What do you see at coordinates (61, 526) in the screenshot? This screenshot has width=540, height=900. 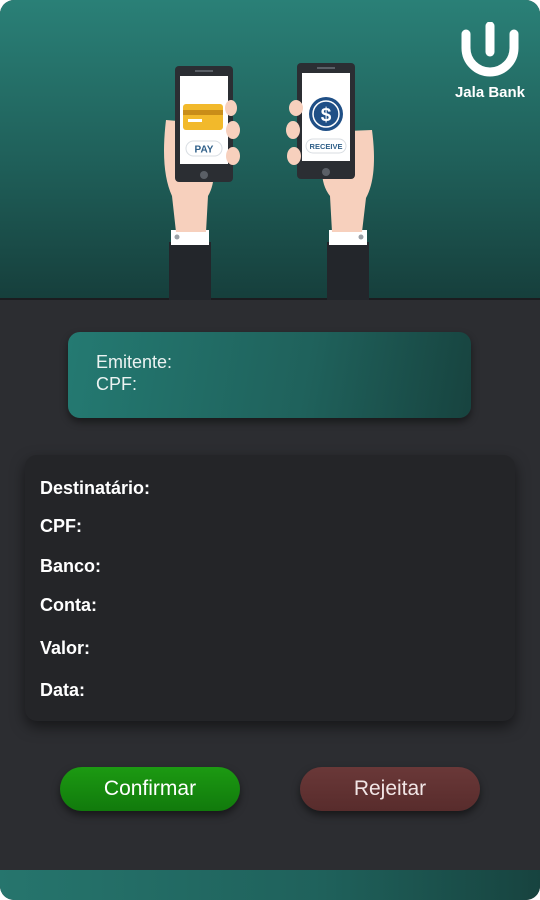 I see `recipient-cpf-label: CPF:` at bounding box center [61, 526].